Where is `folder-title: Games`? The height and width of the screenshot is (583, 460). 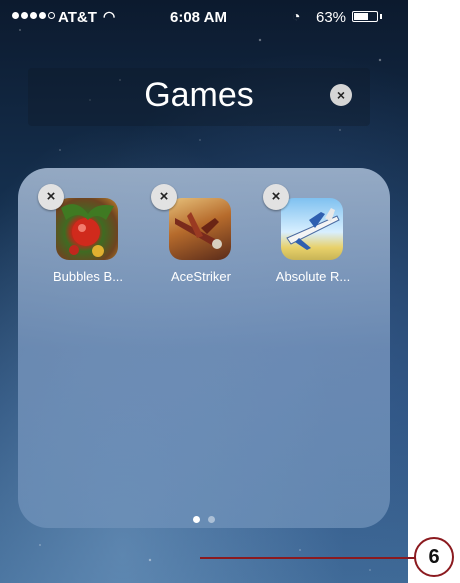
folder-title: Games is located at coordinates (199, 95).